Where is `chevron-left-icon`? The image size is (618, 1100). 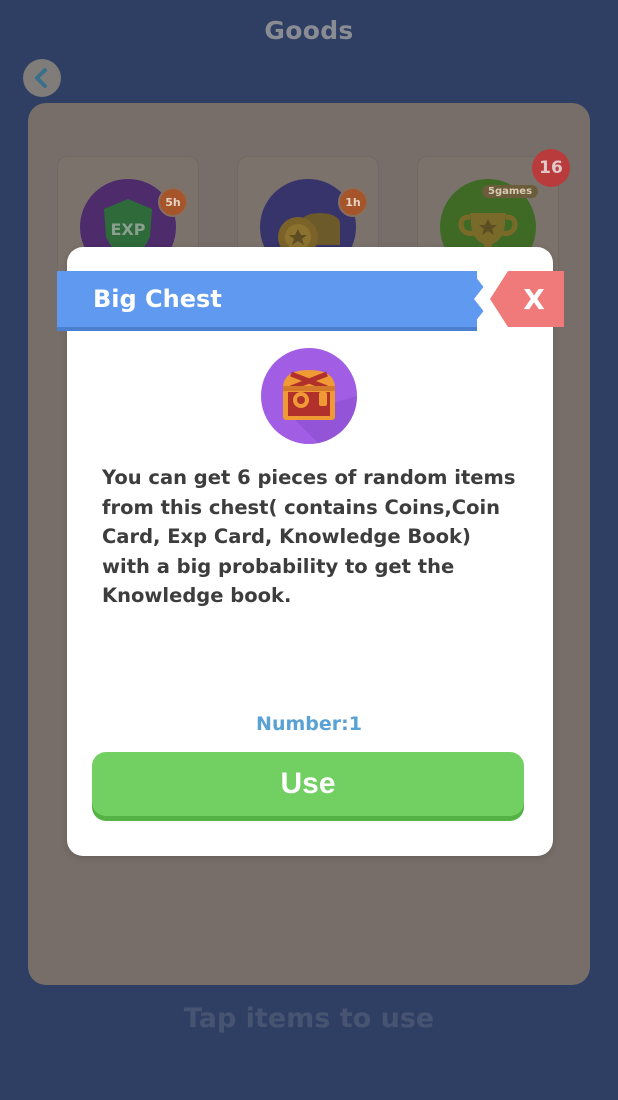
chevron-left-icon is located at coordinates (41, 78).